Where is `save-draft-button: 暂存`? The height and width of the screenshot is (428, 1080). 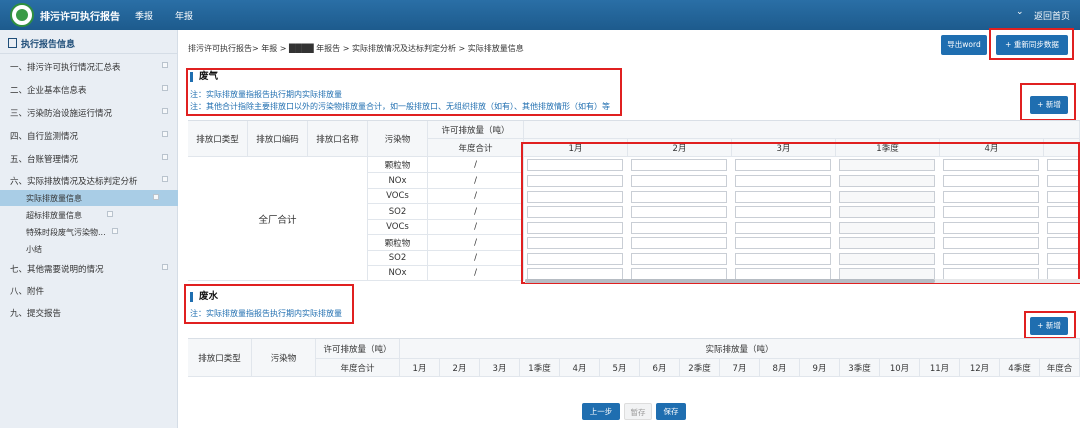
save-draft-button: 暂存 is located at coordinates (638, 411).